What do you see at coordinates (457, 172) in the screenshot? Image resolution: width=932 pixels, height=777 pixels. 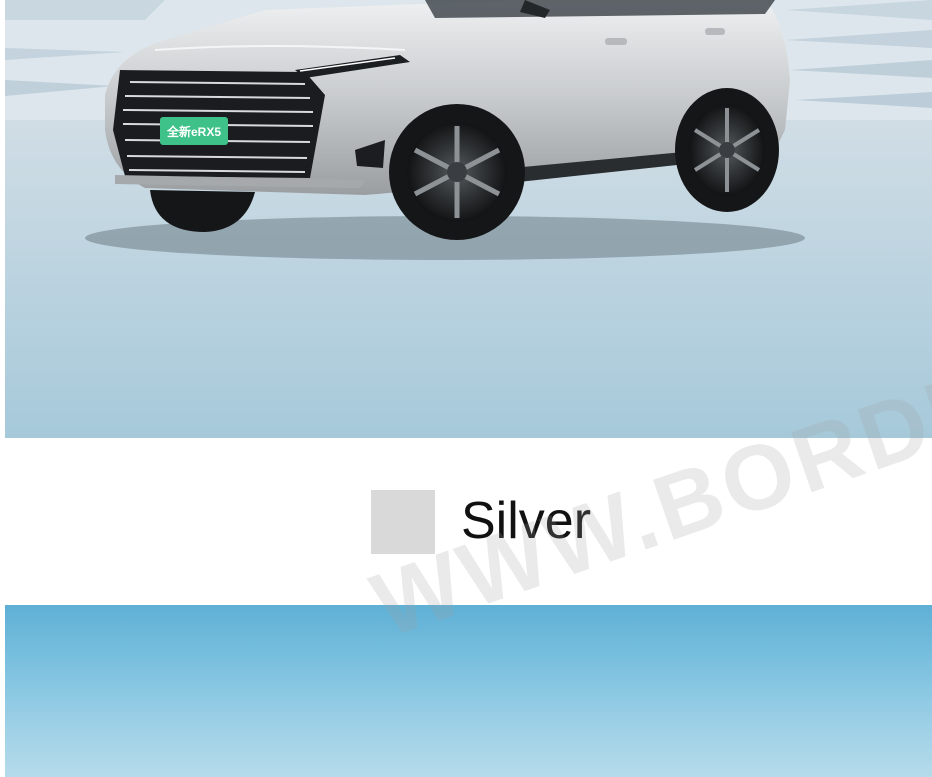 I see `front-wheel` at bounding box center [457, 172].